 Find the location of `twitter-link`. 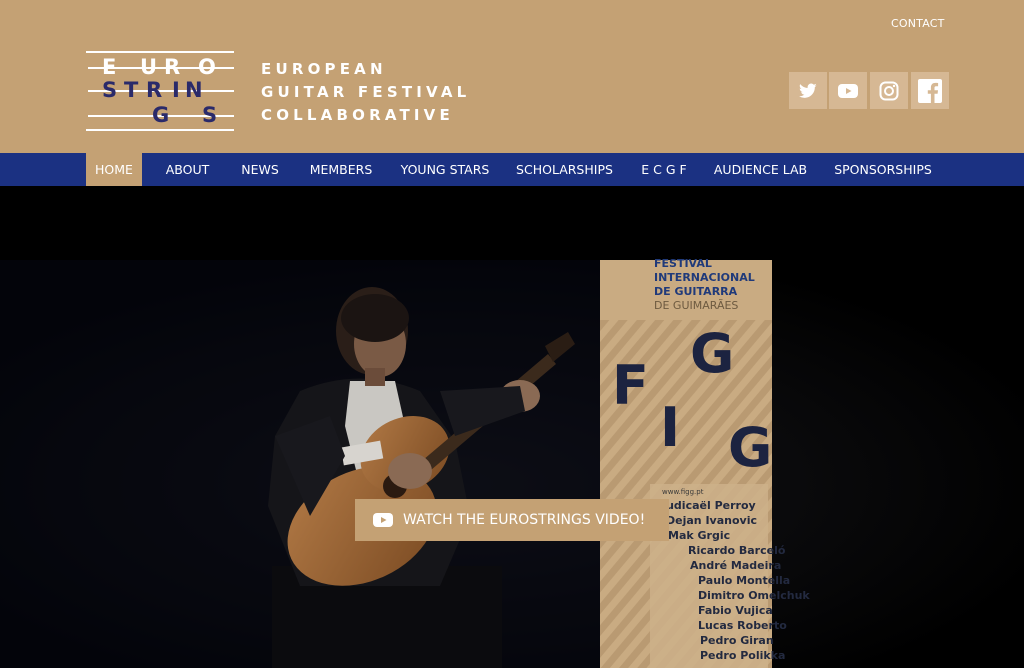

twitter-link is located at coordinates (808, 90).